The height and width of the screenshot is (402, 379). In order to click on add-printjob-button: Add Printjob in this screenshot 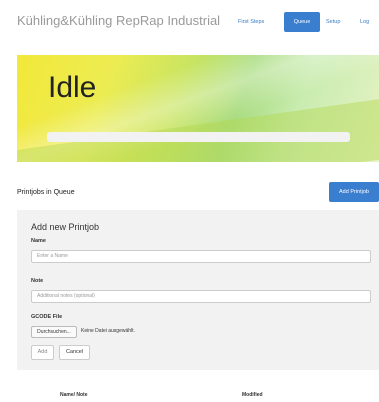, I will do `click(354, 192)`.